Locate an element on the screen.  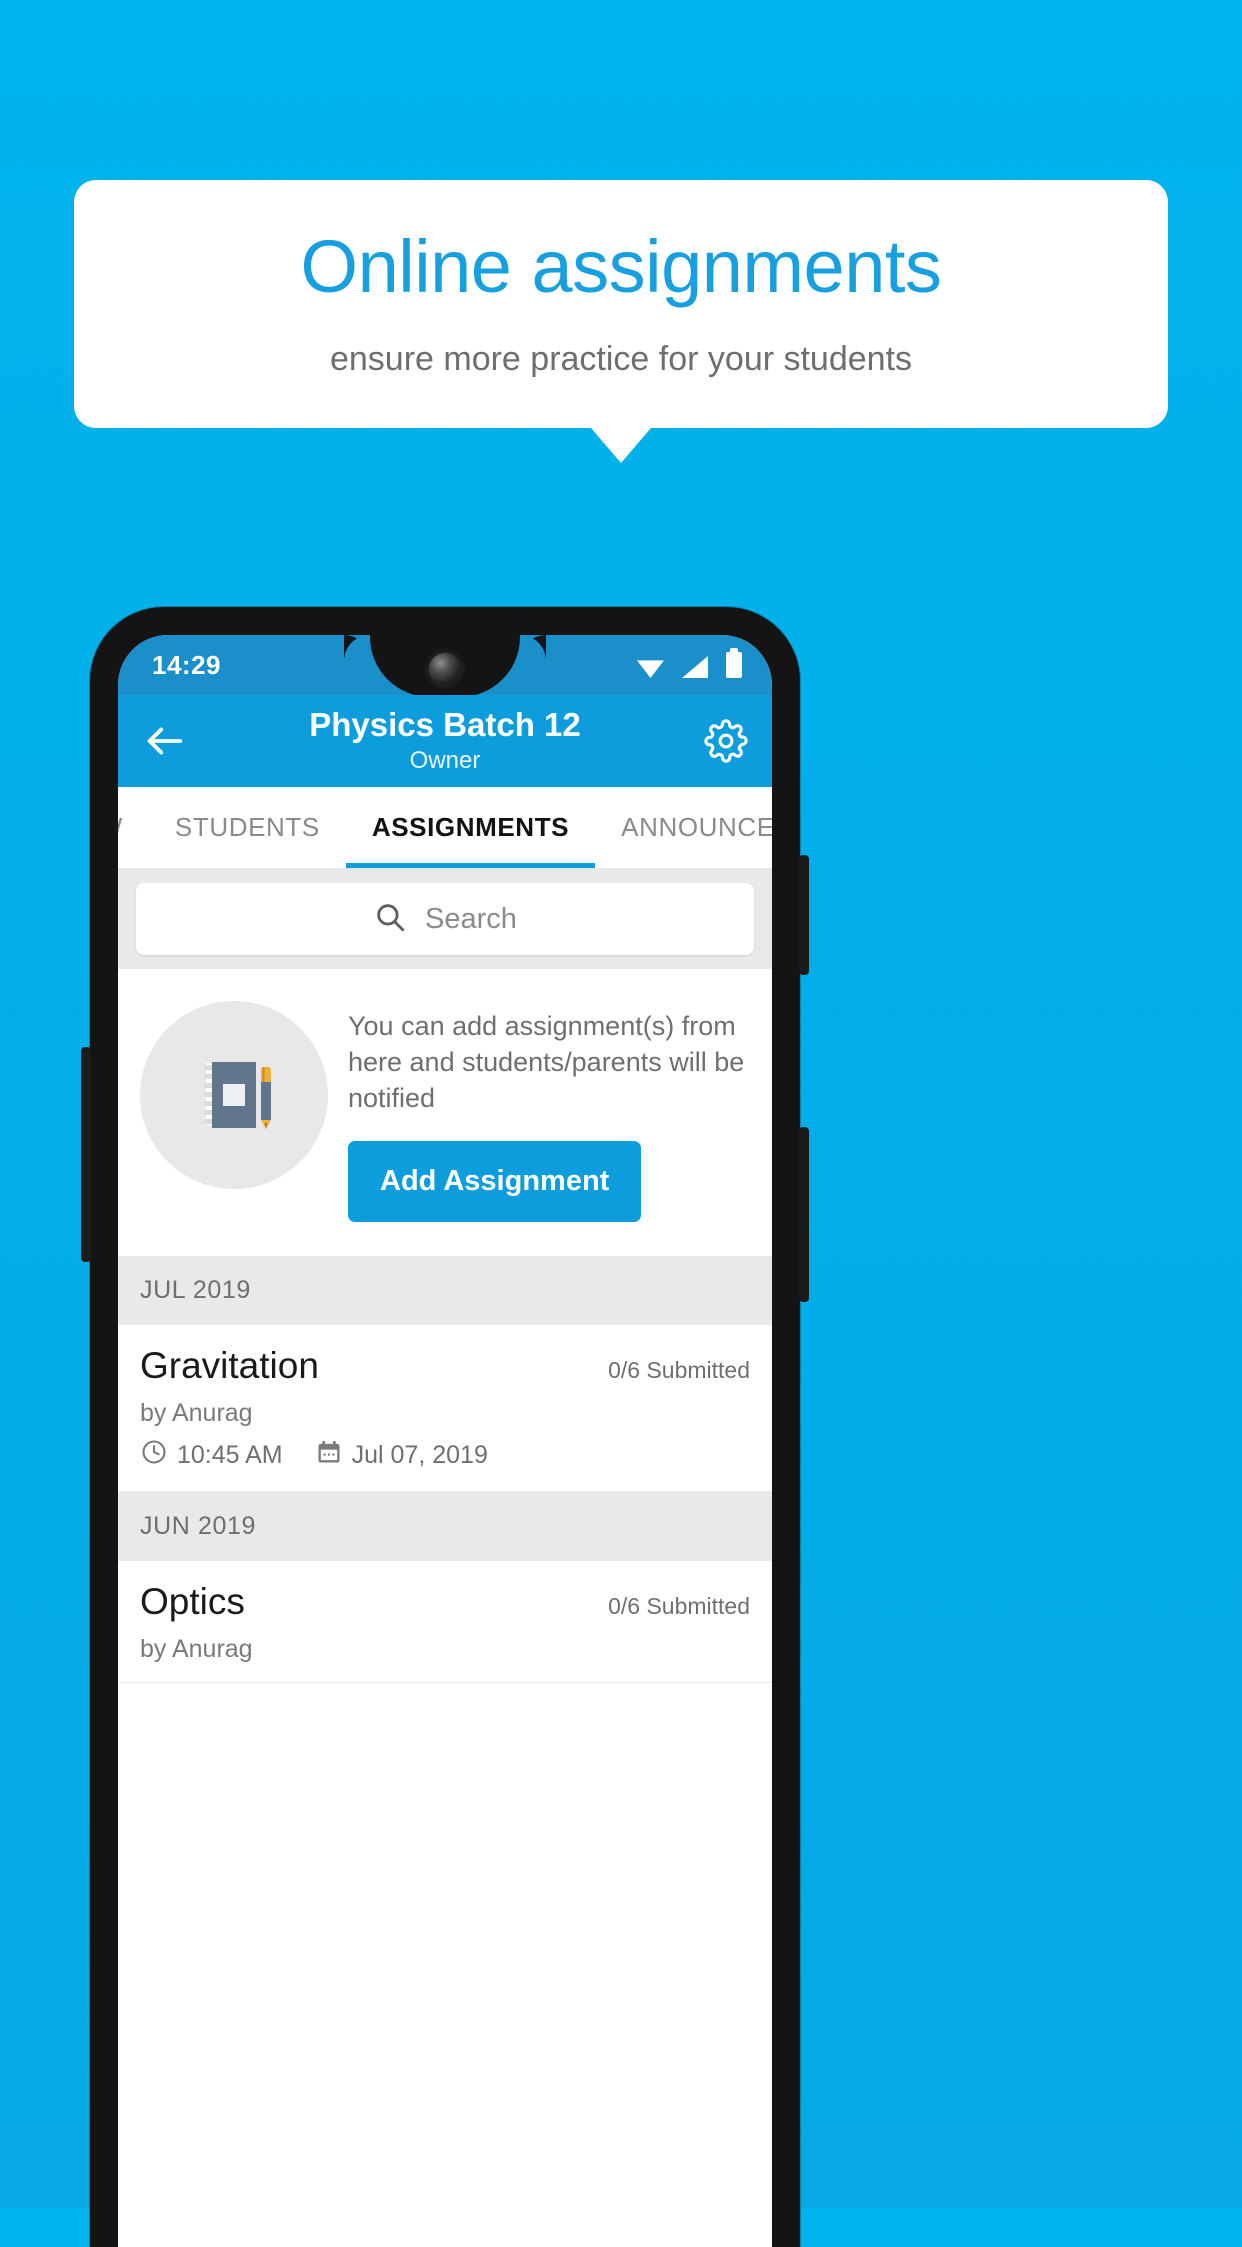
camera-notch is located at coordinates (445, 666).